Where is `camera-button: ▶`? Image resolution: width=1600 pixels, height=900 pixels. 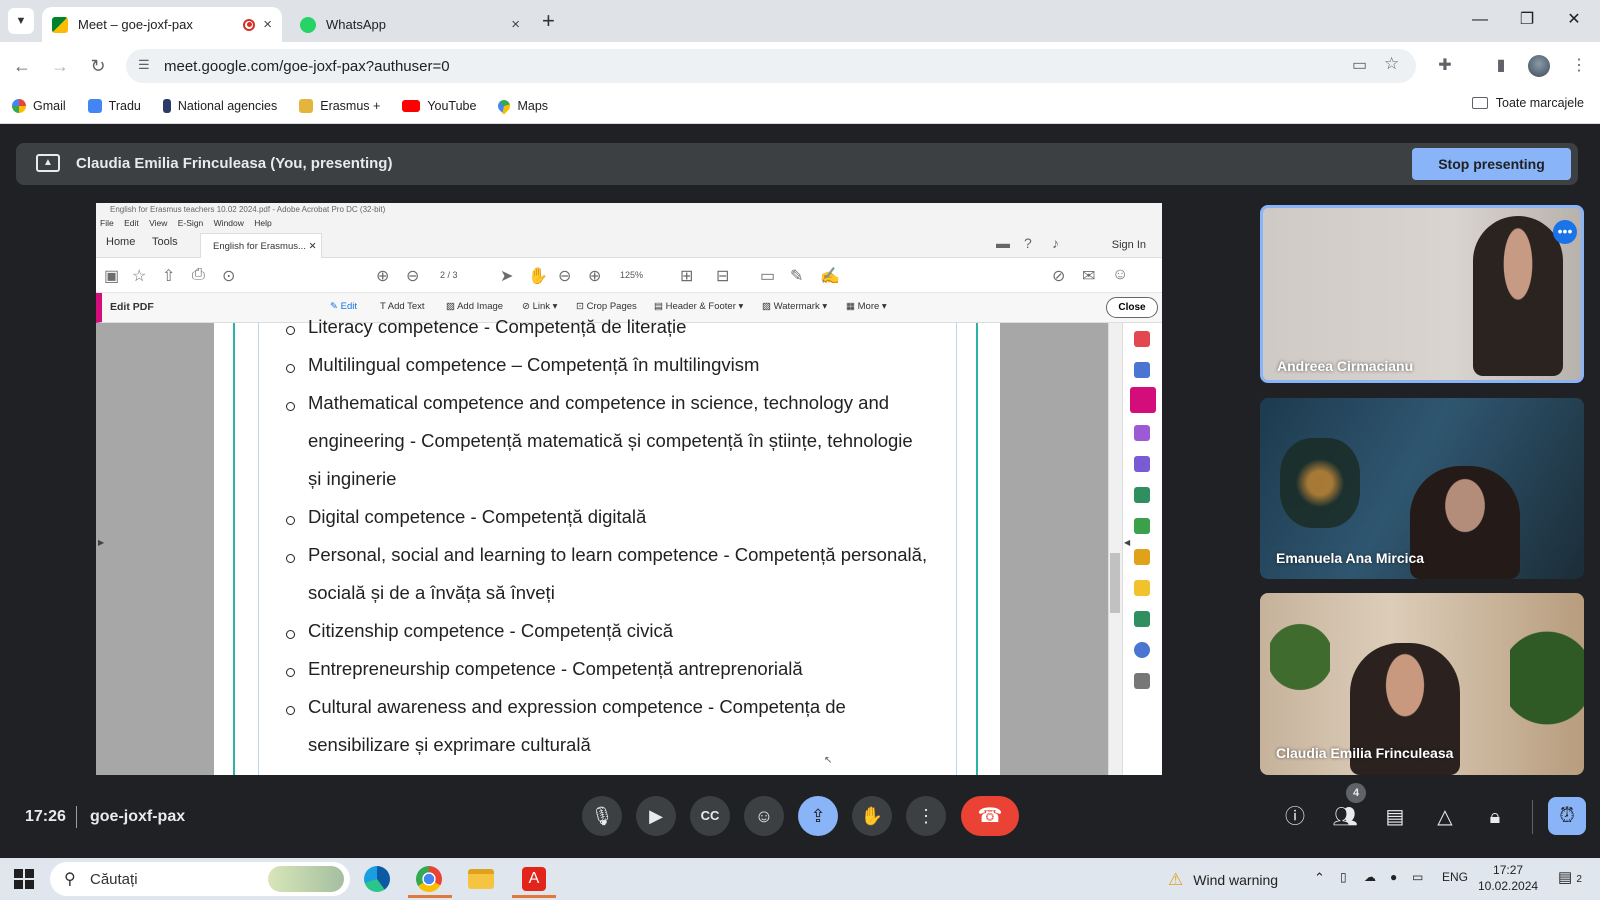
camera-button: ▶ is located at coordinates (656, 816).